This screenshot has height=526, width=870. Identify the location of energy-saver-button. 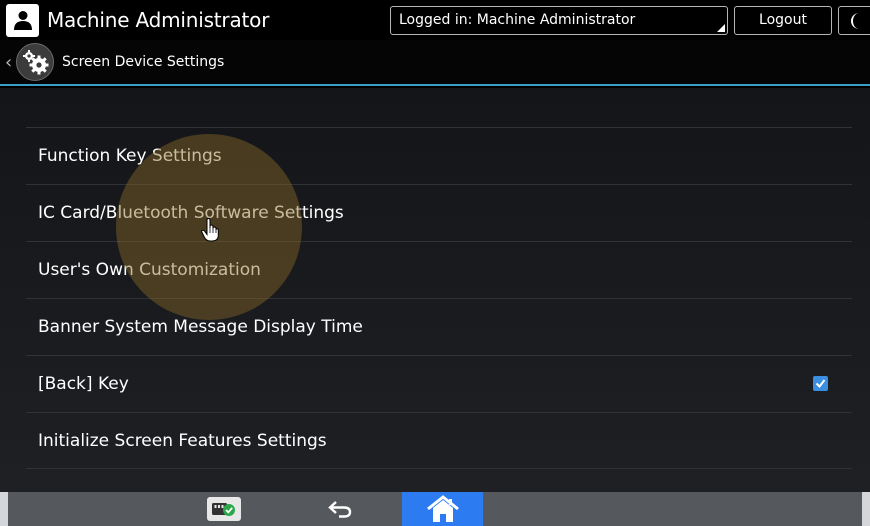
(854, 20).